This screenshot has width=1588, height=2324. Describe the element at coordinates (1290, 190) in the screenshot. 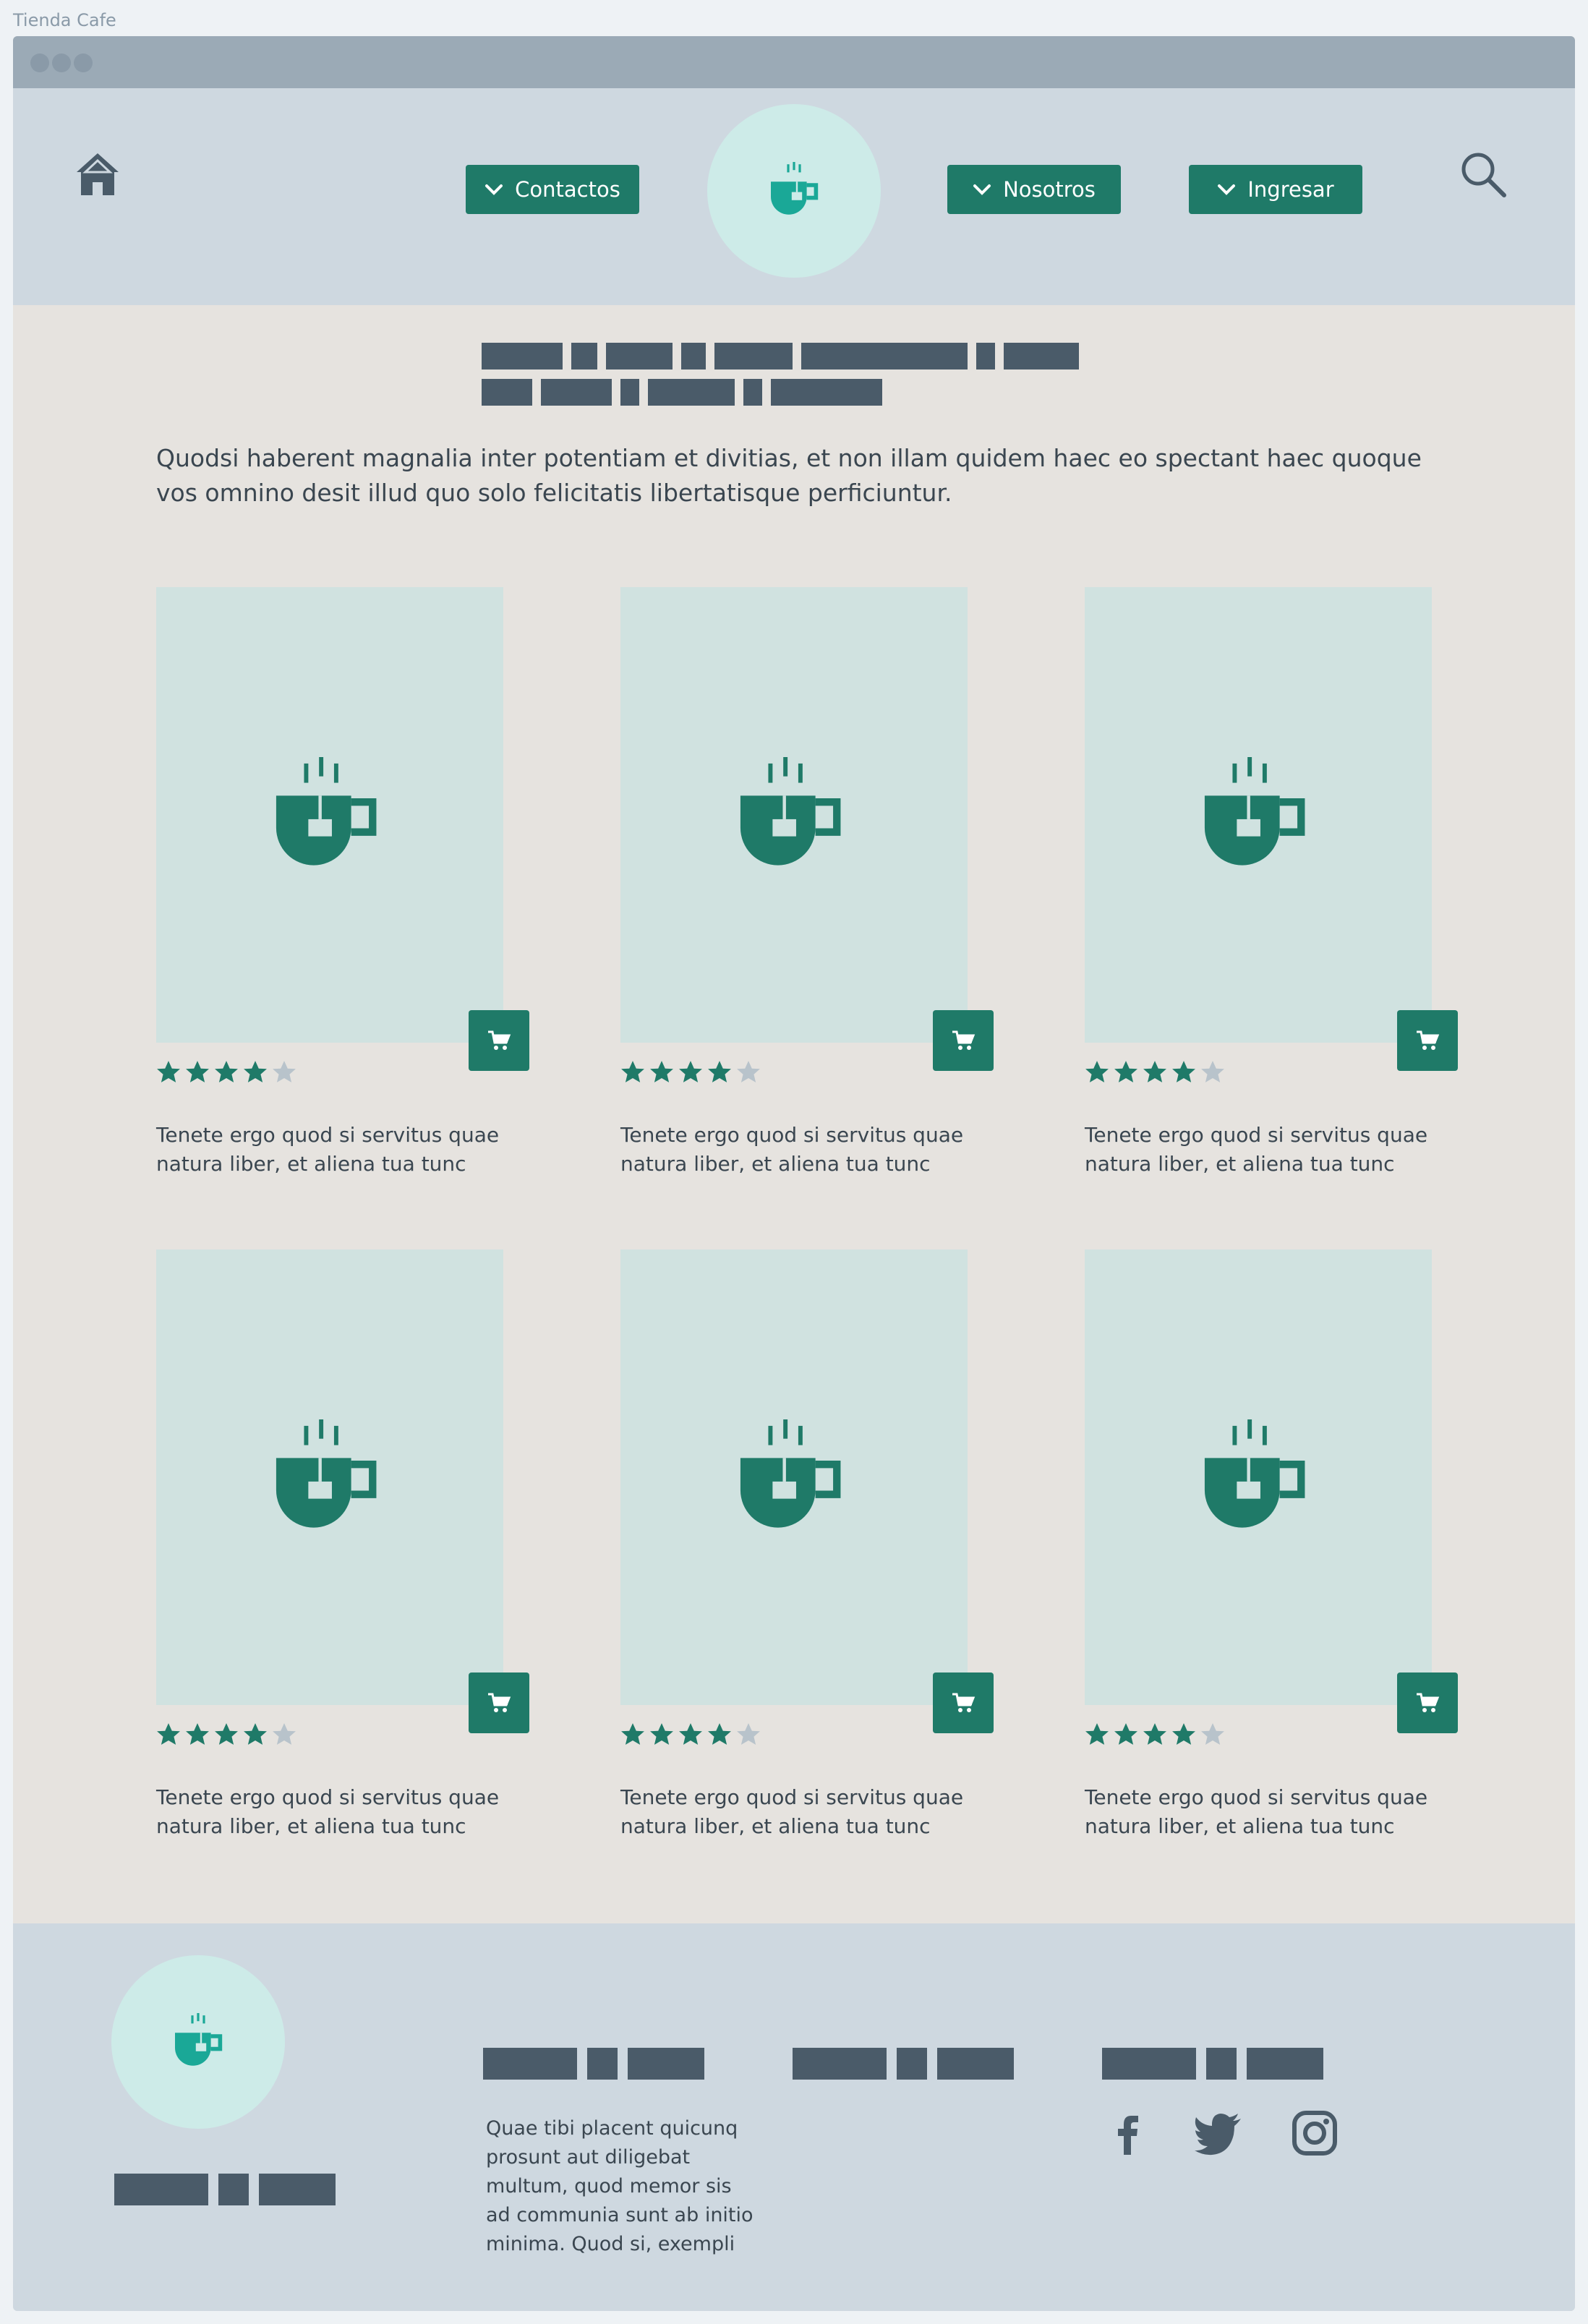

I see `nav-ingresar-label: Ingresar` at that location.